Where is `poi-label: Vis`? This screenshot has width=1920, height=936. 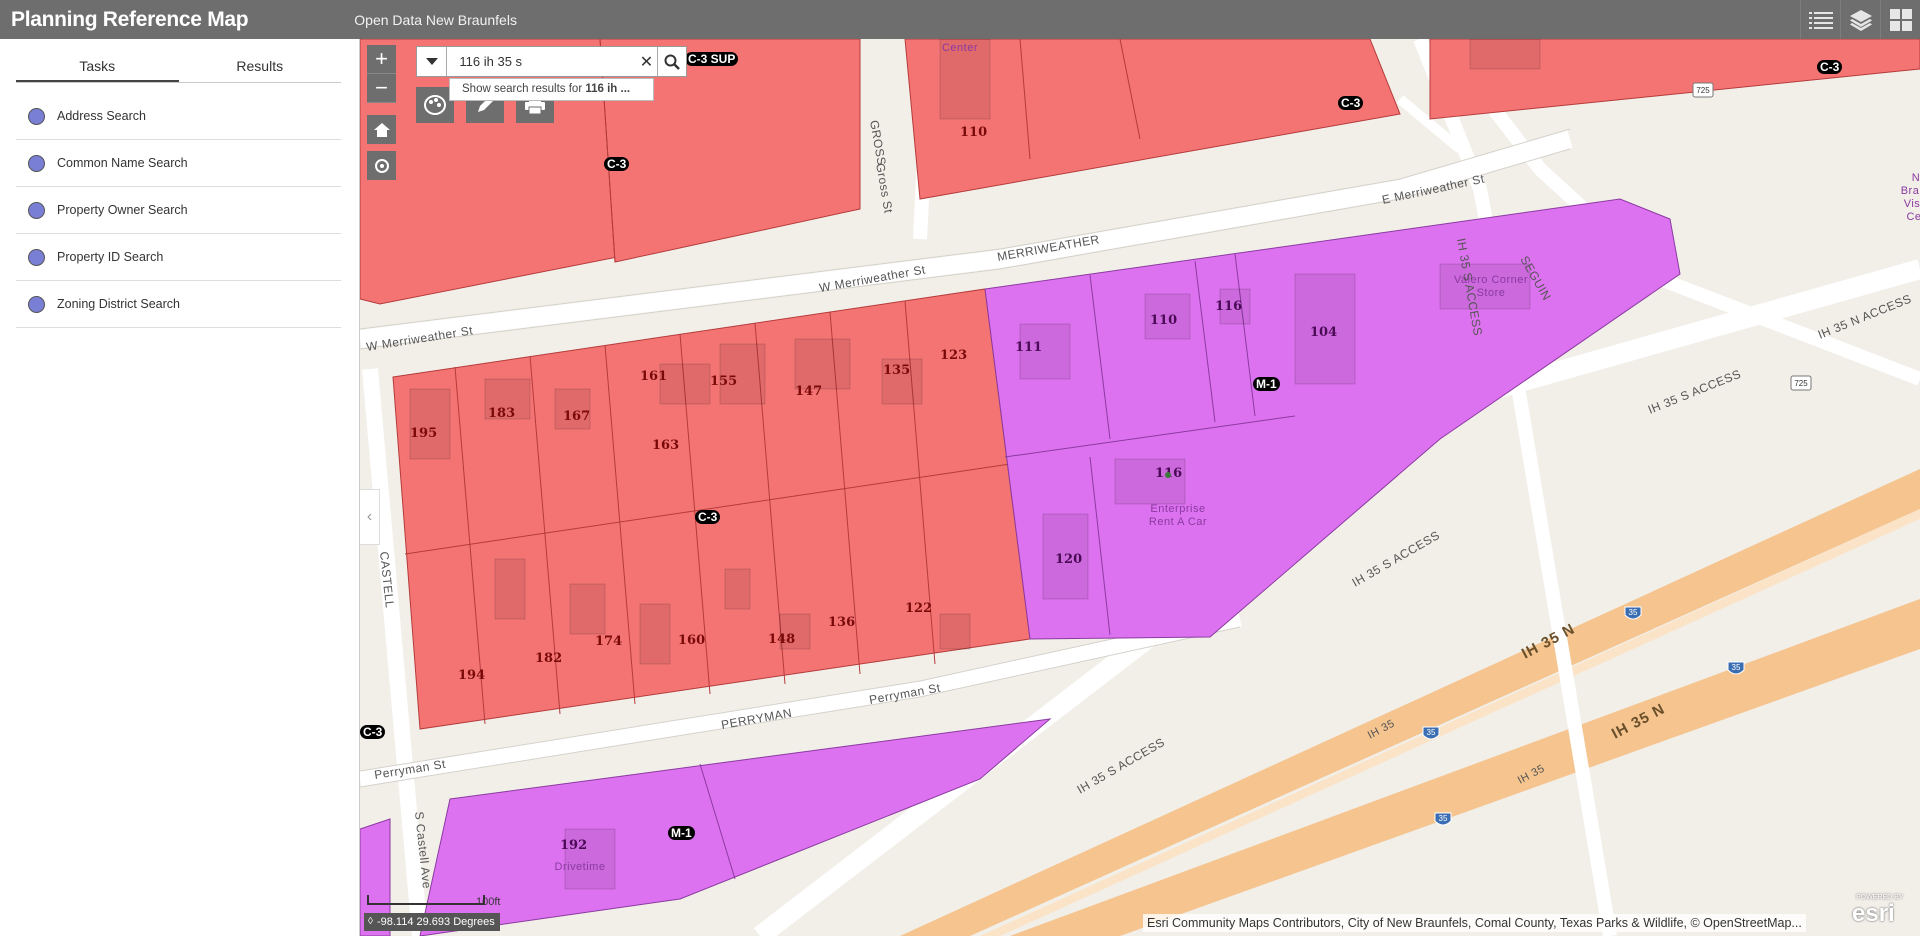 poi-label: Vis is located at coordinates (1912, 204).